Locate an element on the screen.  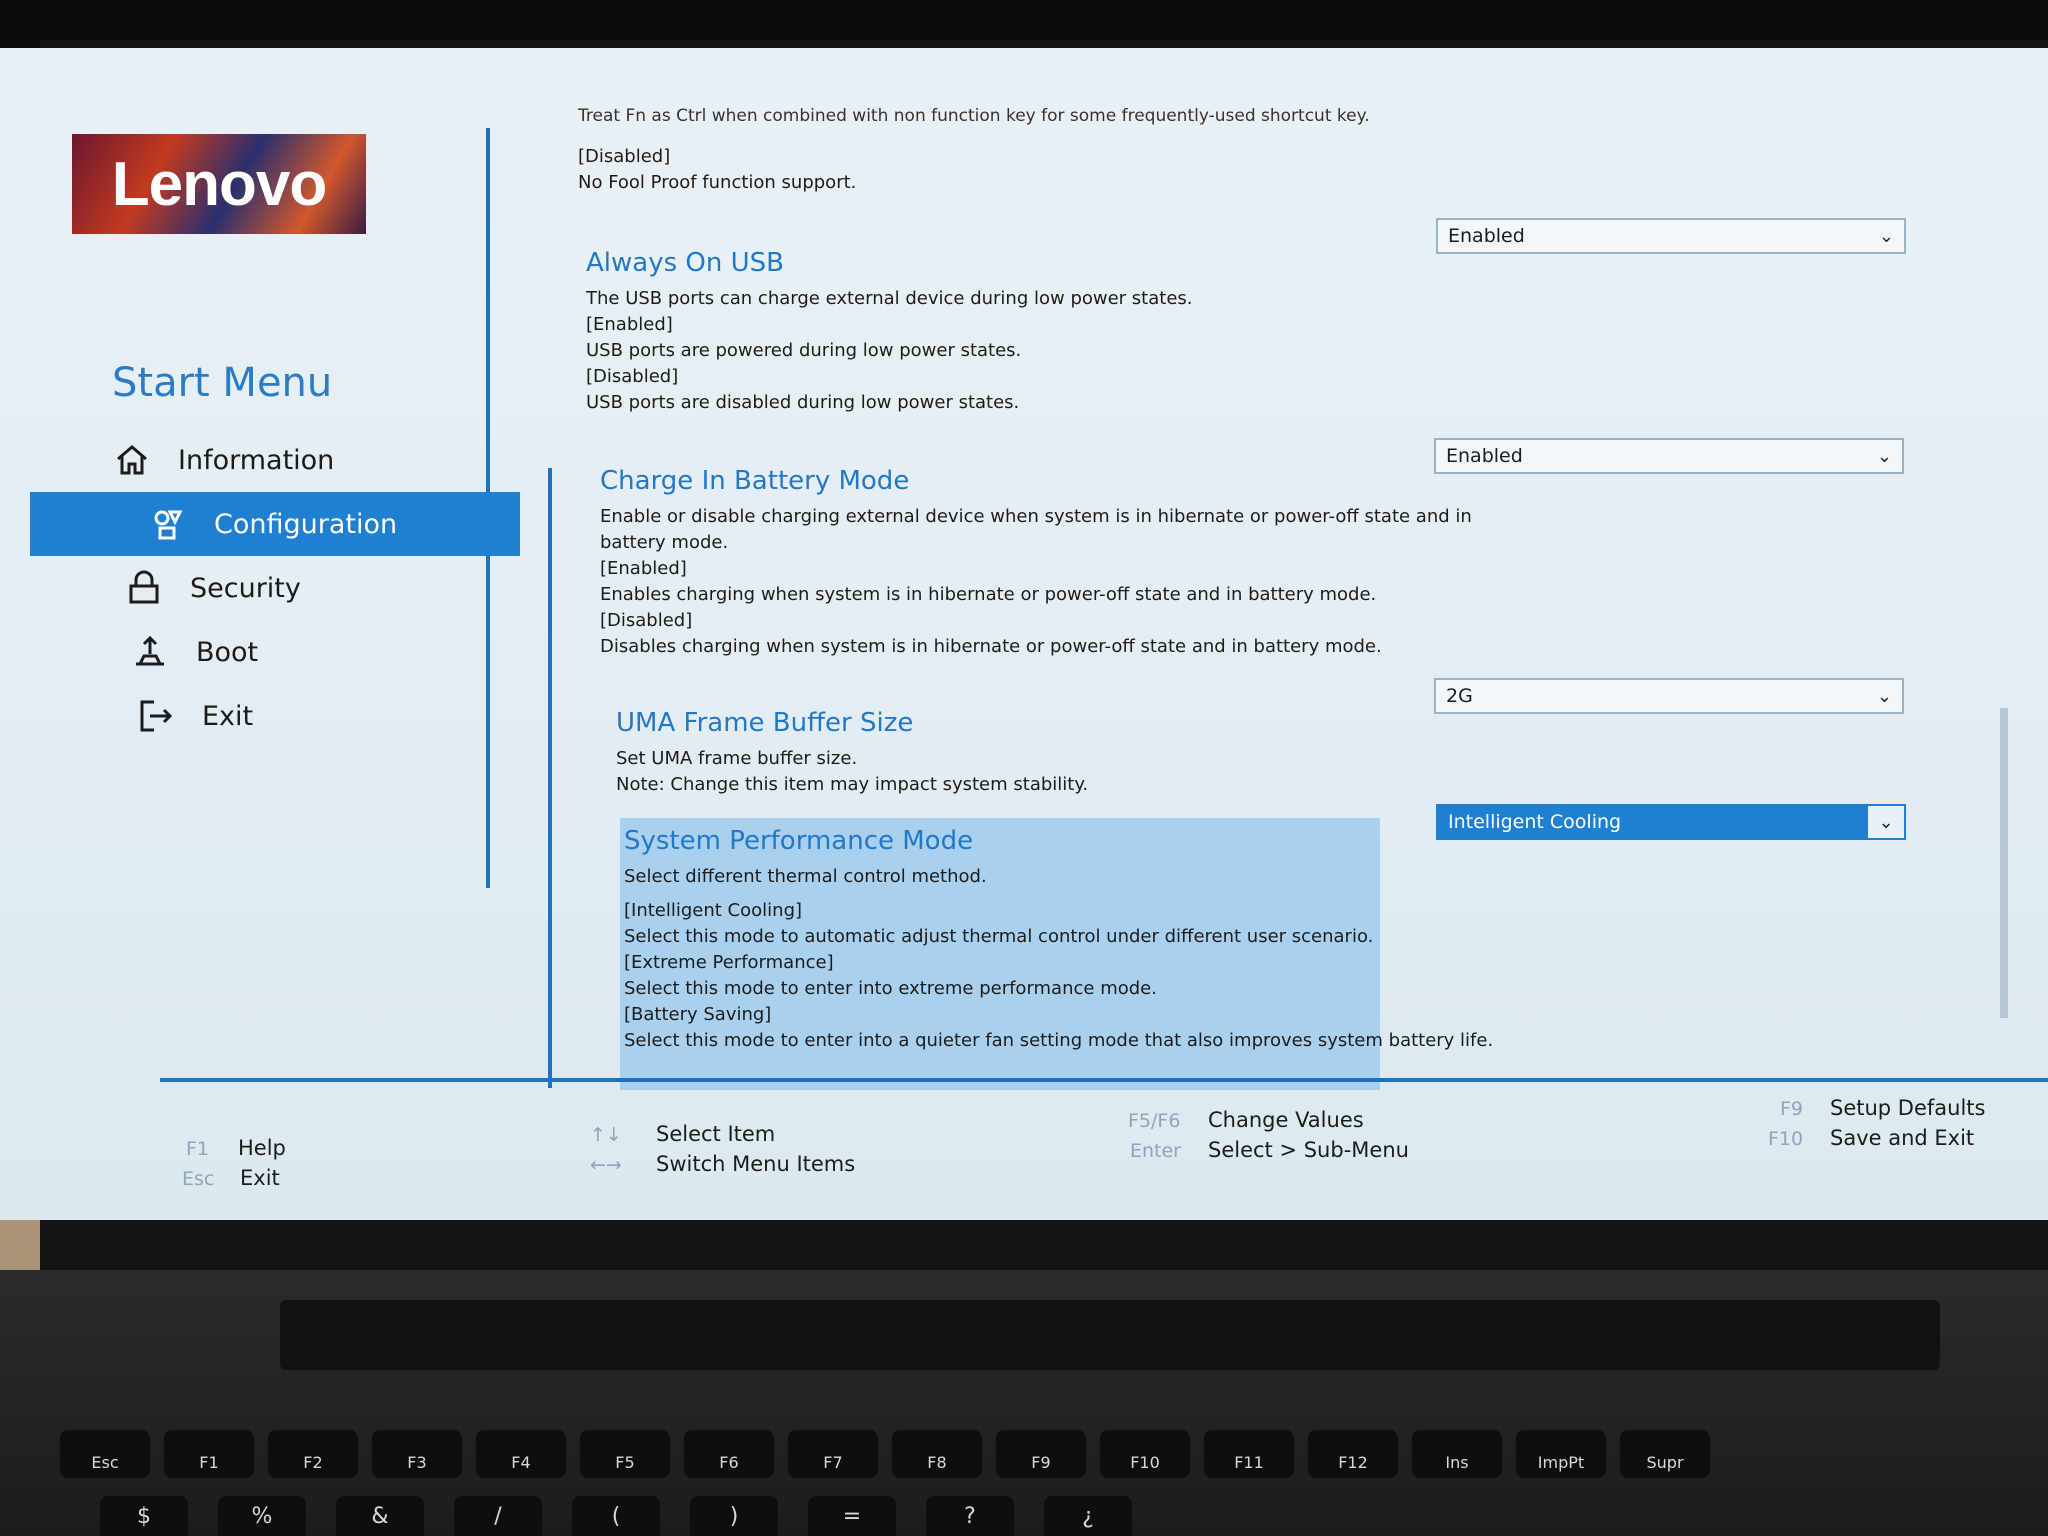
setting-title: System Performance Mode is located at coordinates (799, 841).